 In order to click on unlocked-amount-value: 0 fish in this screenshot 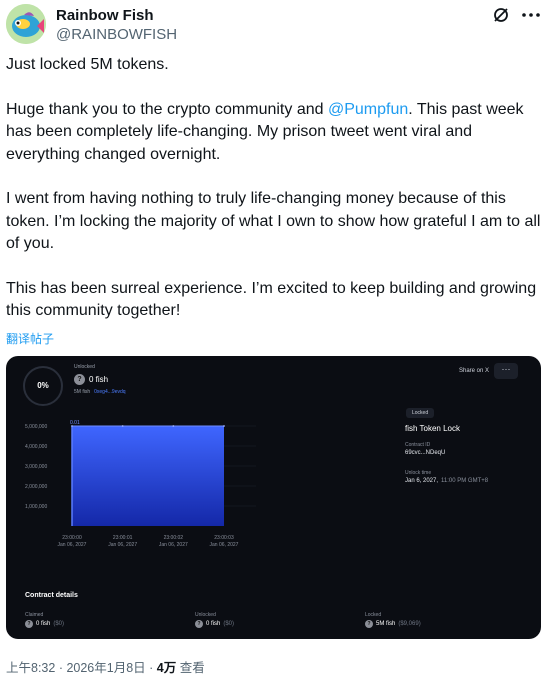, I will do `click(99, 379)`.